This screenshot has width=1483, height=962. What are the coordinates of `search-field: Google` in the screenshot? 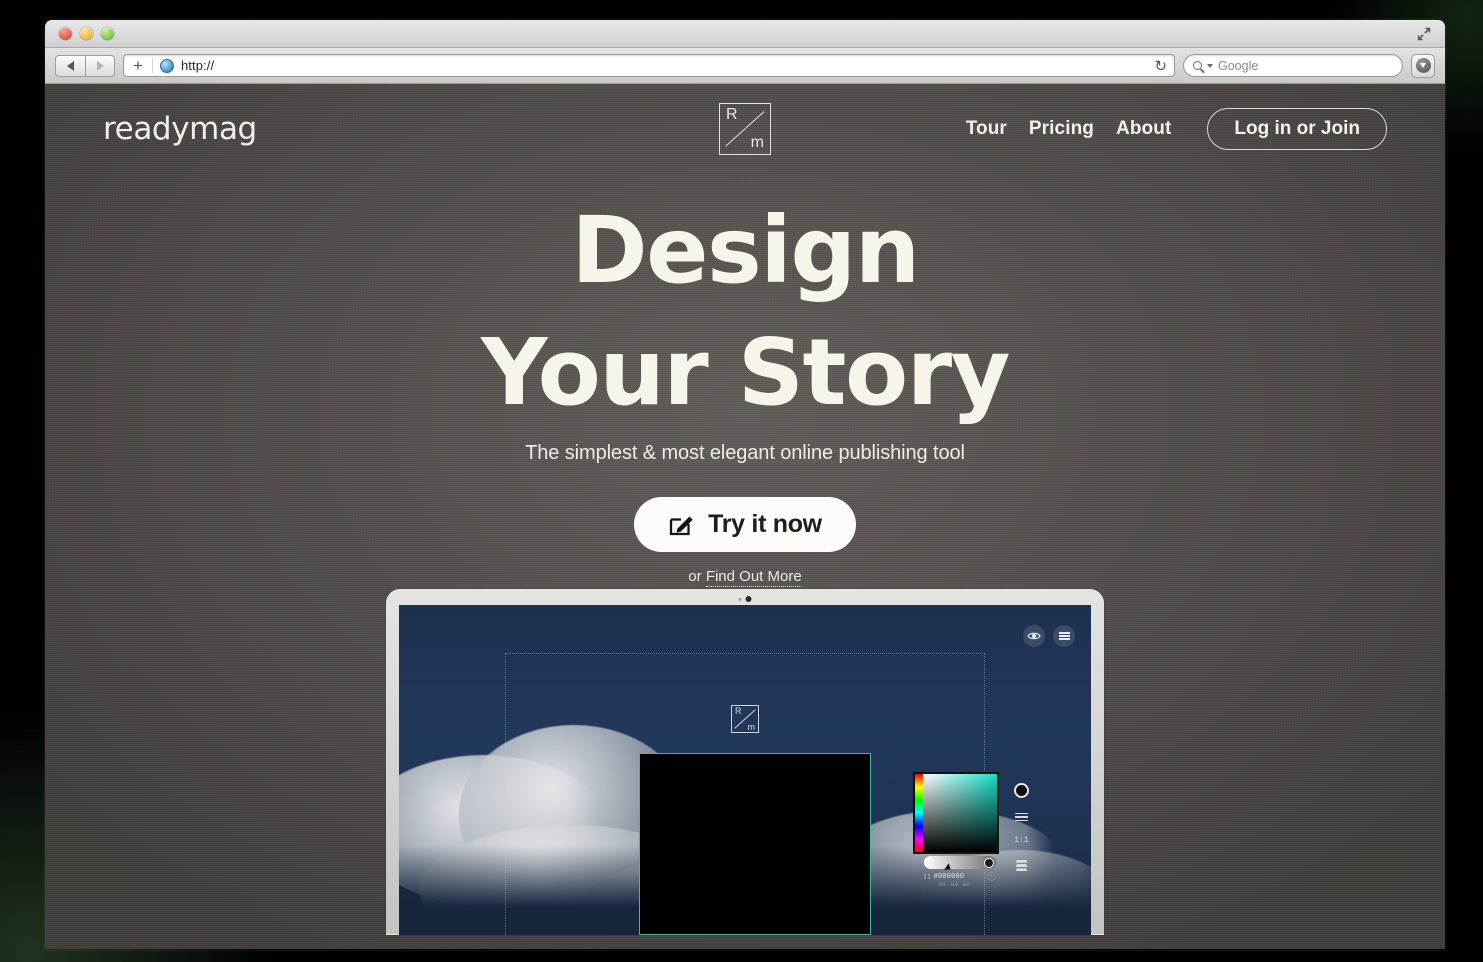 It's located at (1293, 65).